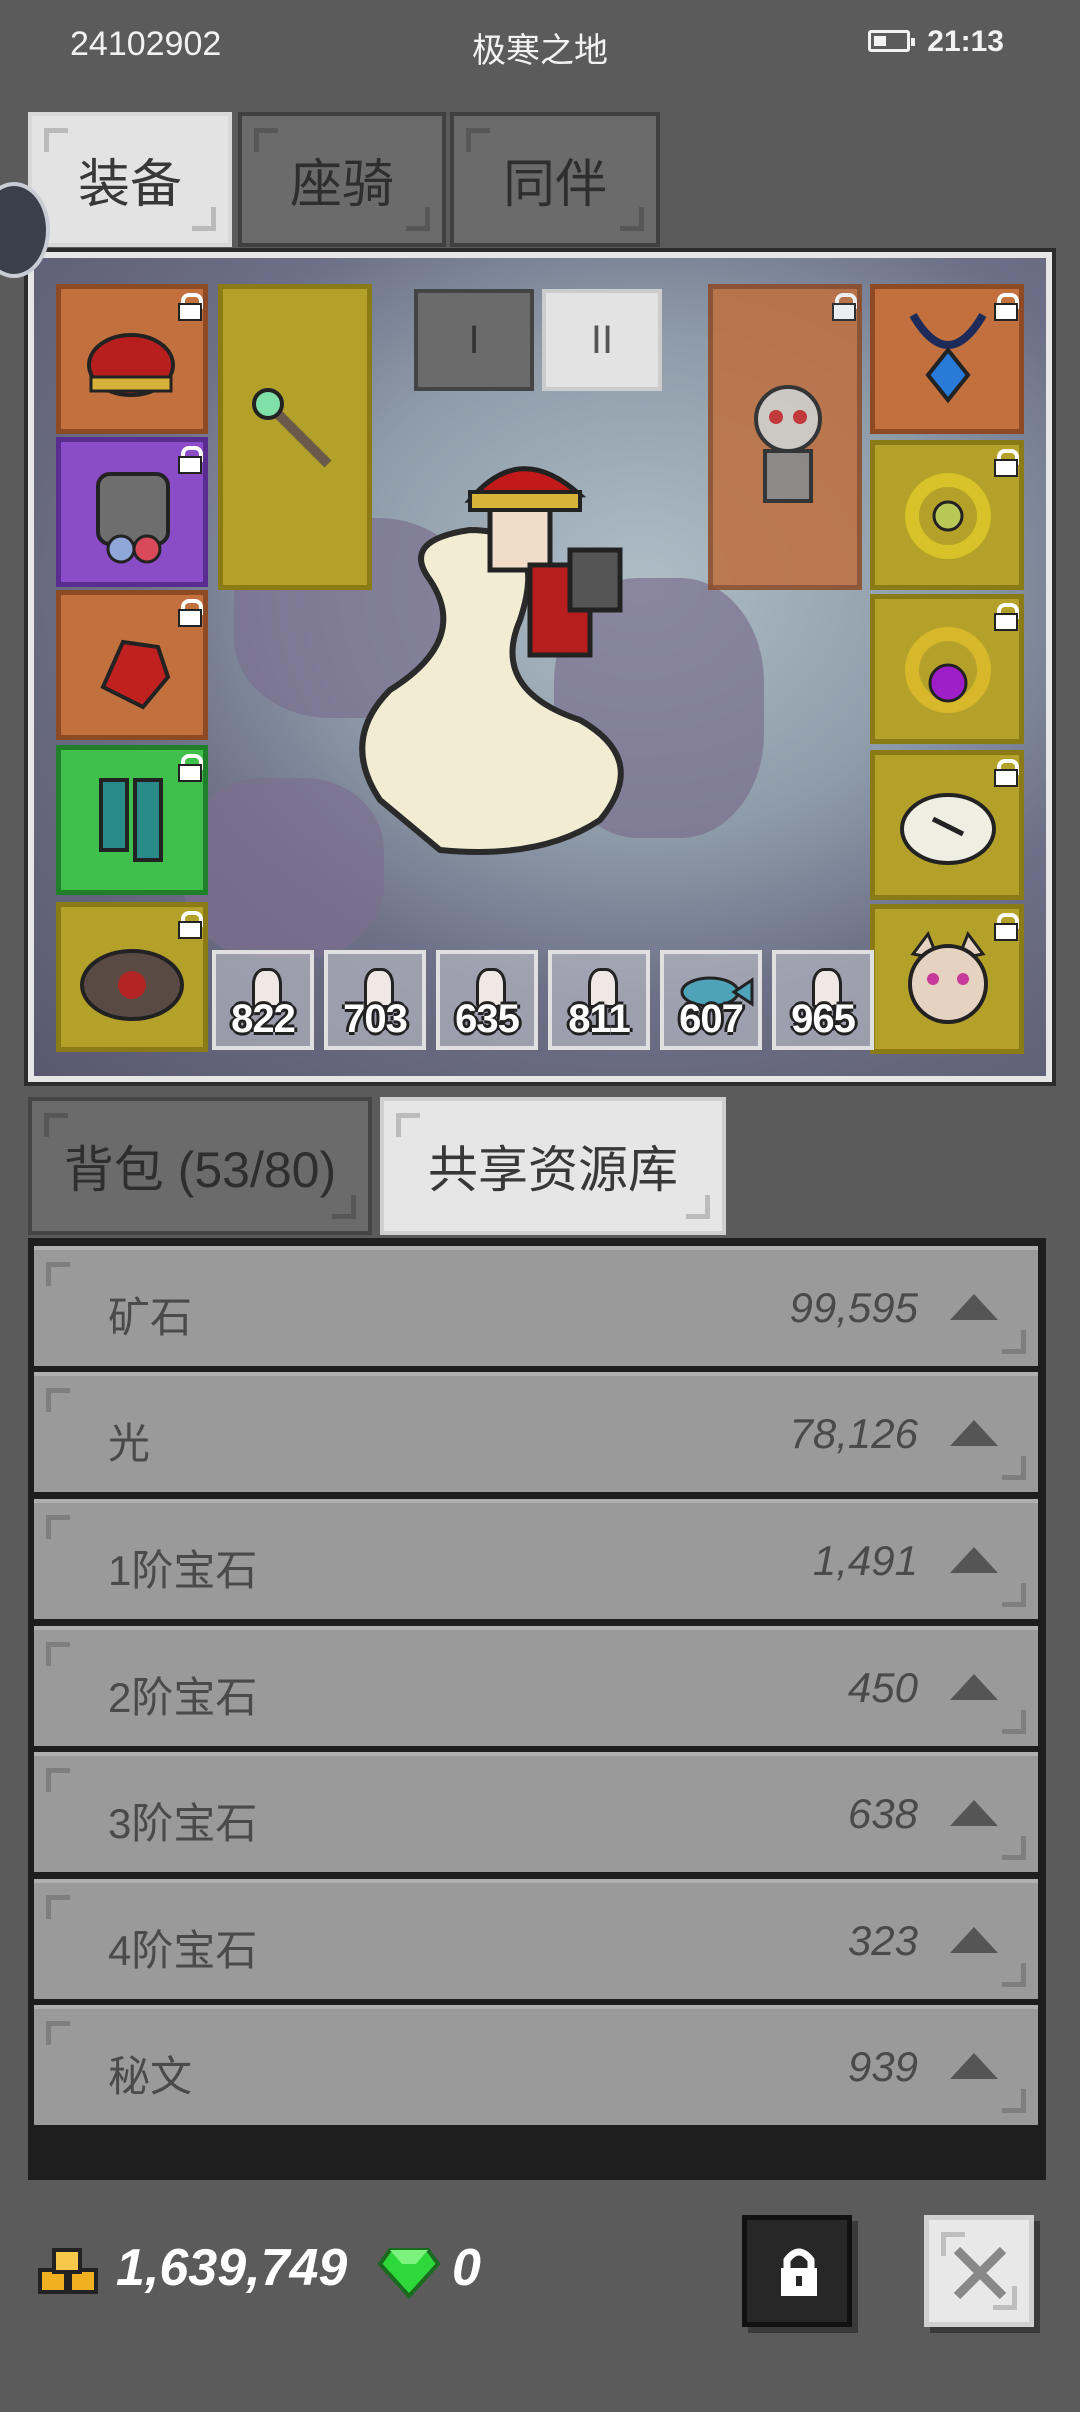 The width and height of the screenshot is (1080, 2412). Describe the element at coordinates (536, 2065) in the screenshot. I see `list-item: 秘文 939` at that location.